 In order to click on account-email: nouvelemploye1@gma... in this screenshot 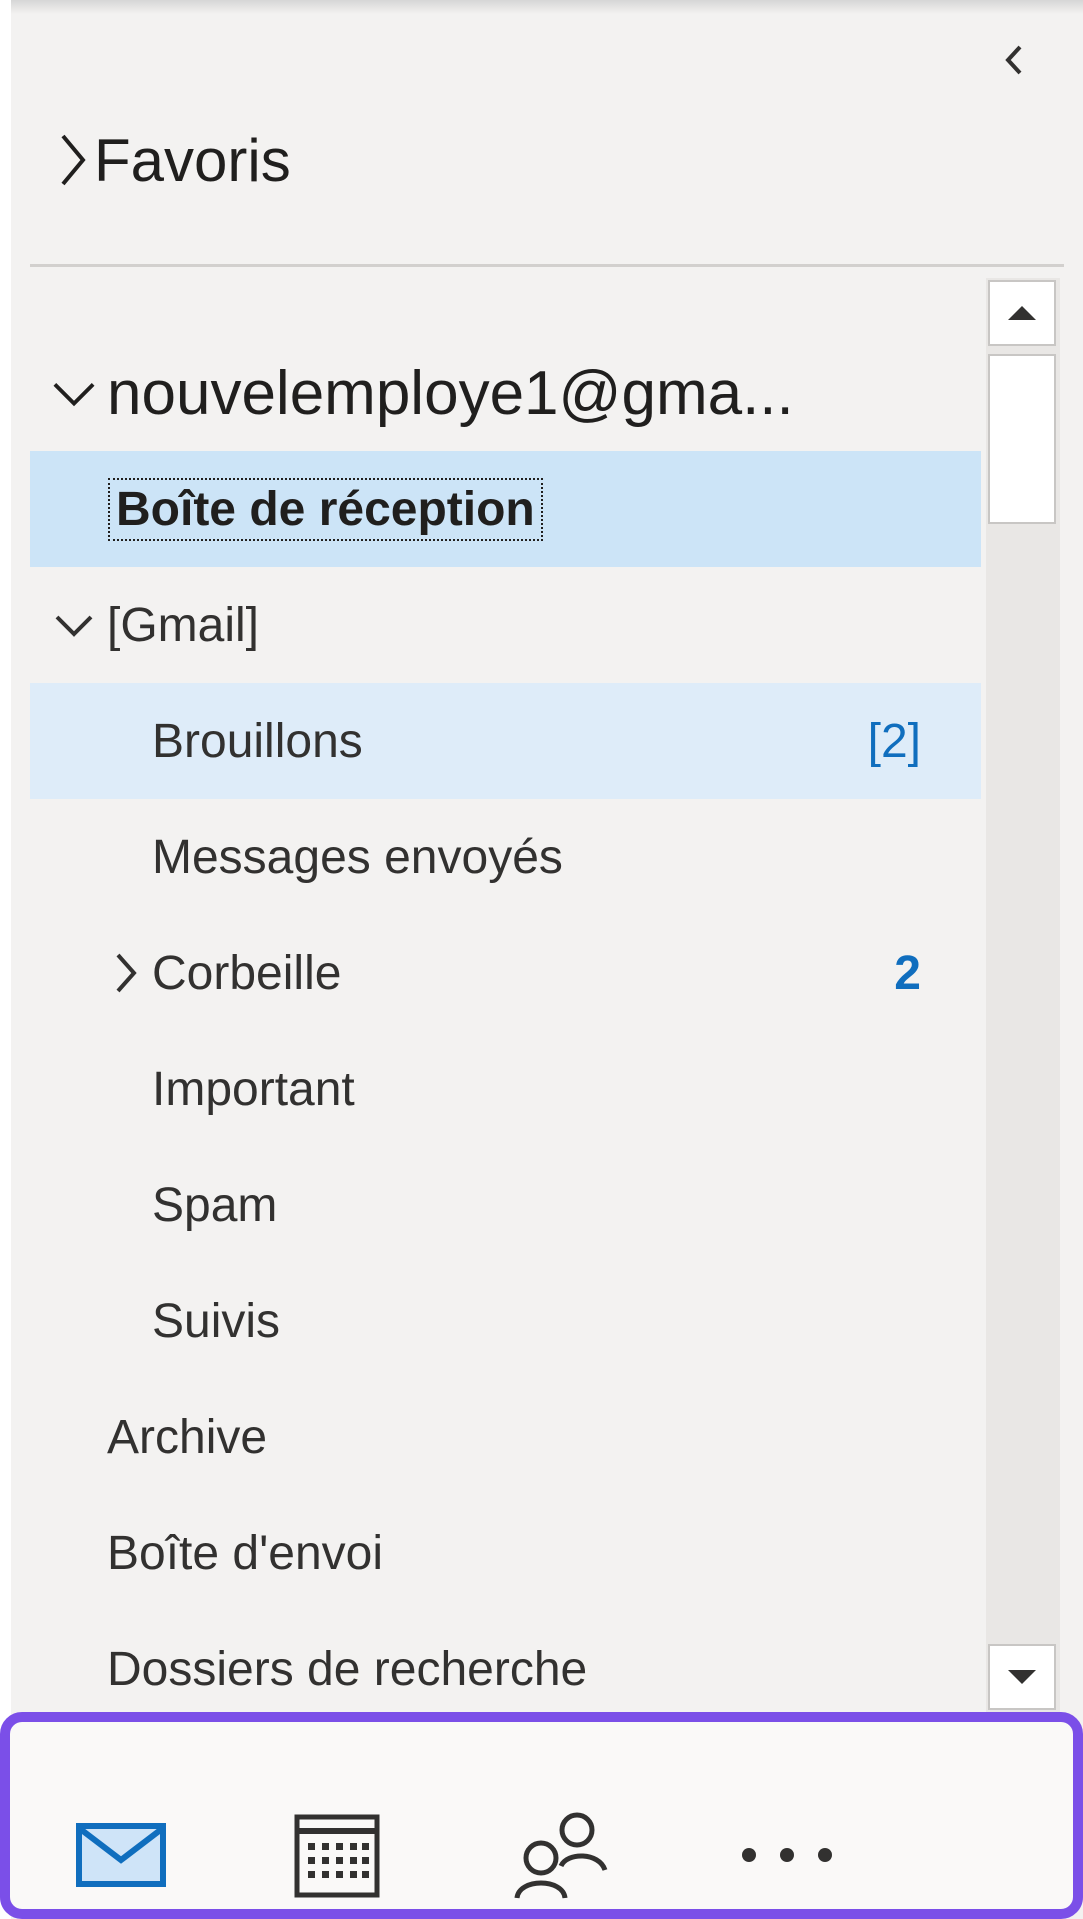, I will do `click(450, 393)`.